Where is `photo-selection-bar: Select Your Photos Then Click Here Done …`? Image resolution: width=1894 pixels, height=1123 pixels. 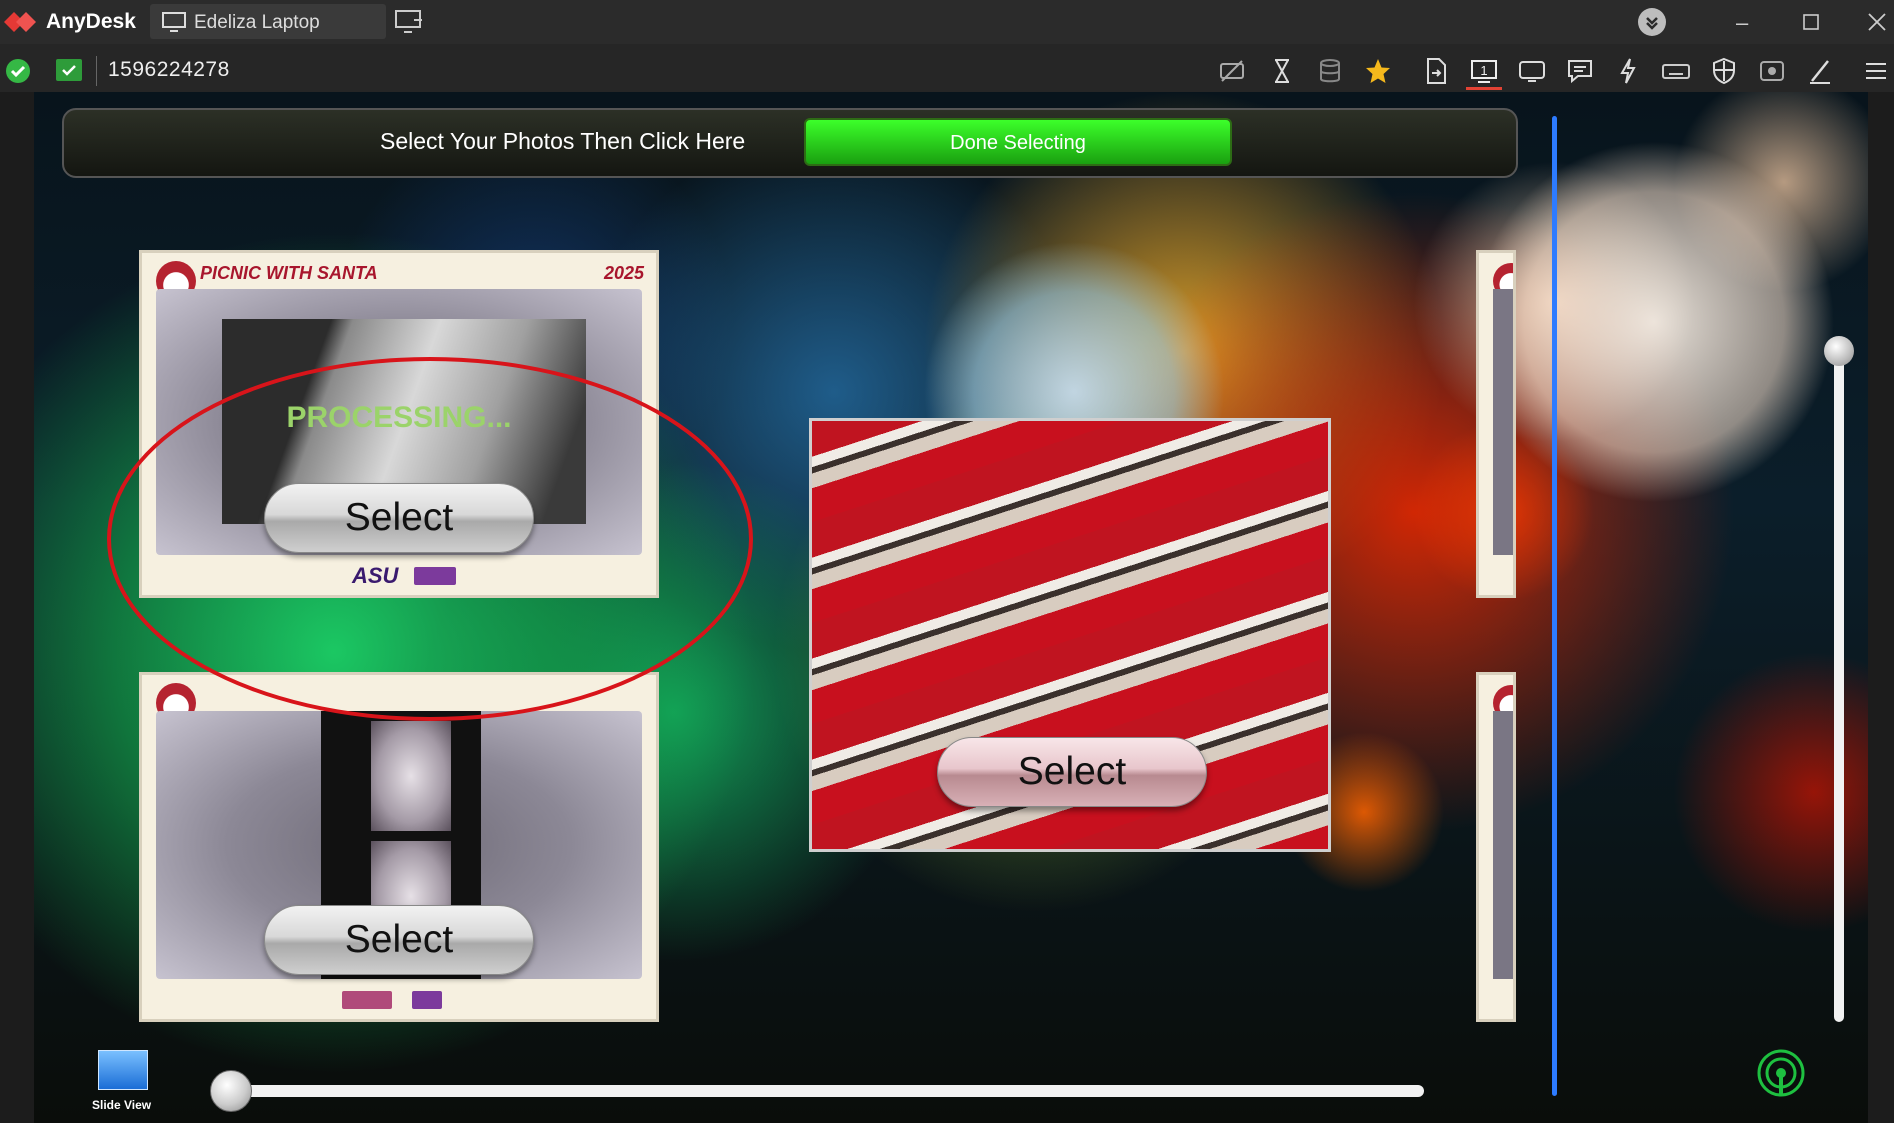
photo-selection-bar: Select Your Photos Then Click Here Done … is located at coordinates (790, 143).